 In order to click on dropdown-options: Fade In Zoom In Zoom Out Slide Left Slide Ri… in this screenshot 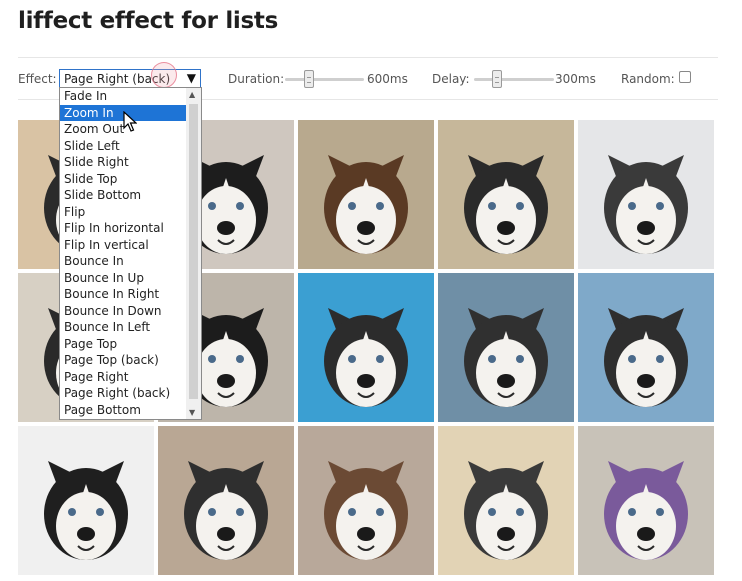, I will do `click(123, 253)`.